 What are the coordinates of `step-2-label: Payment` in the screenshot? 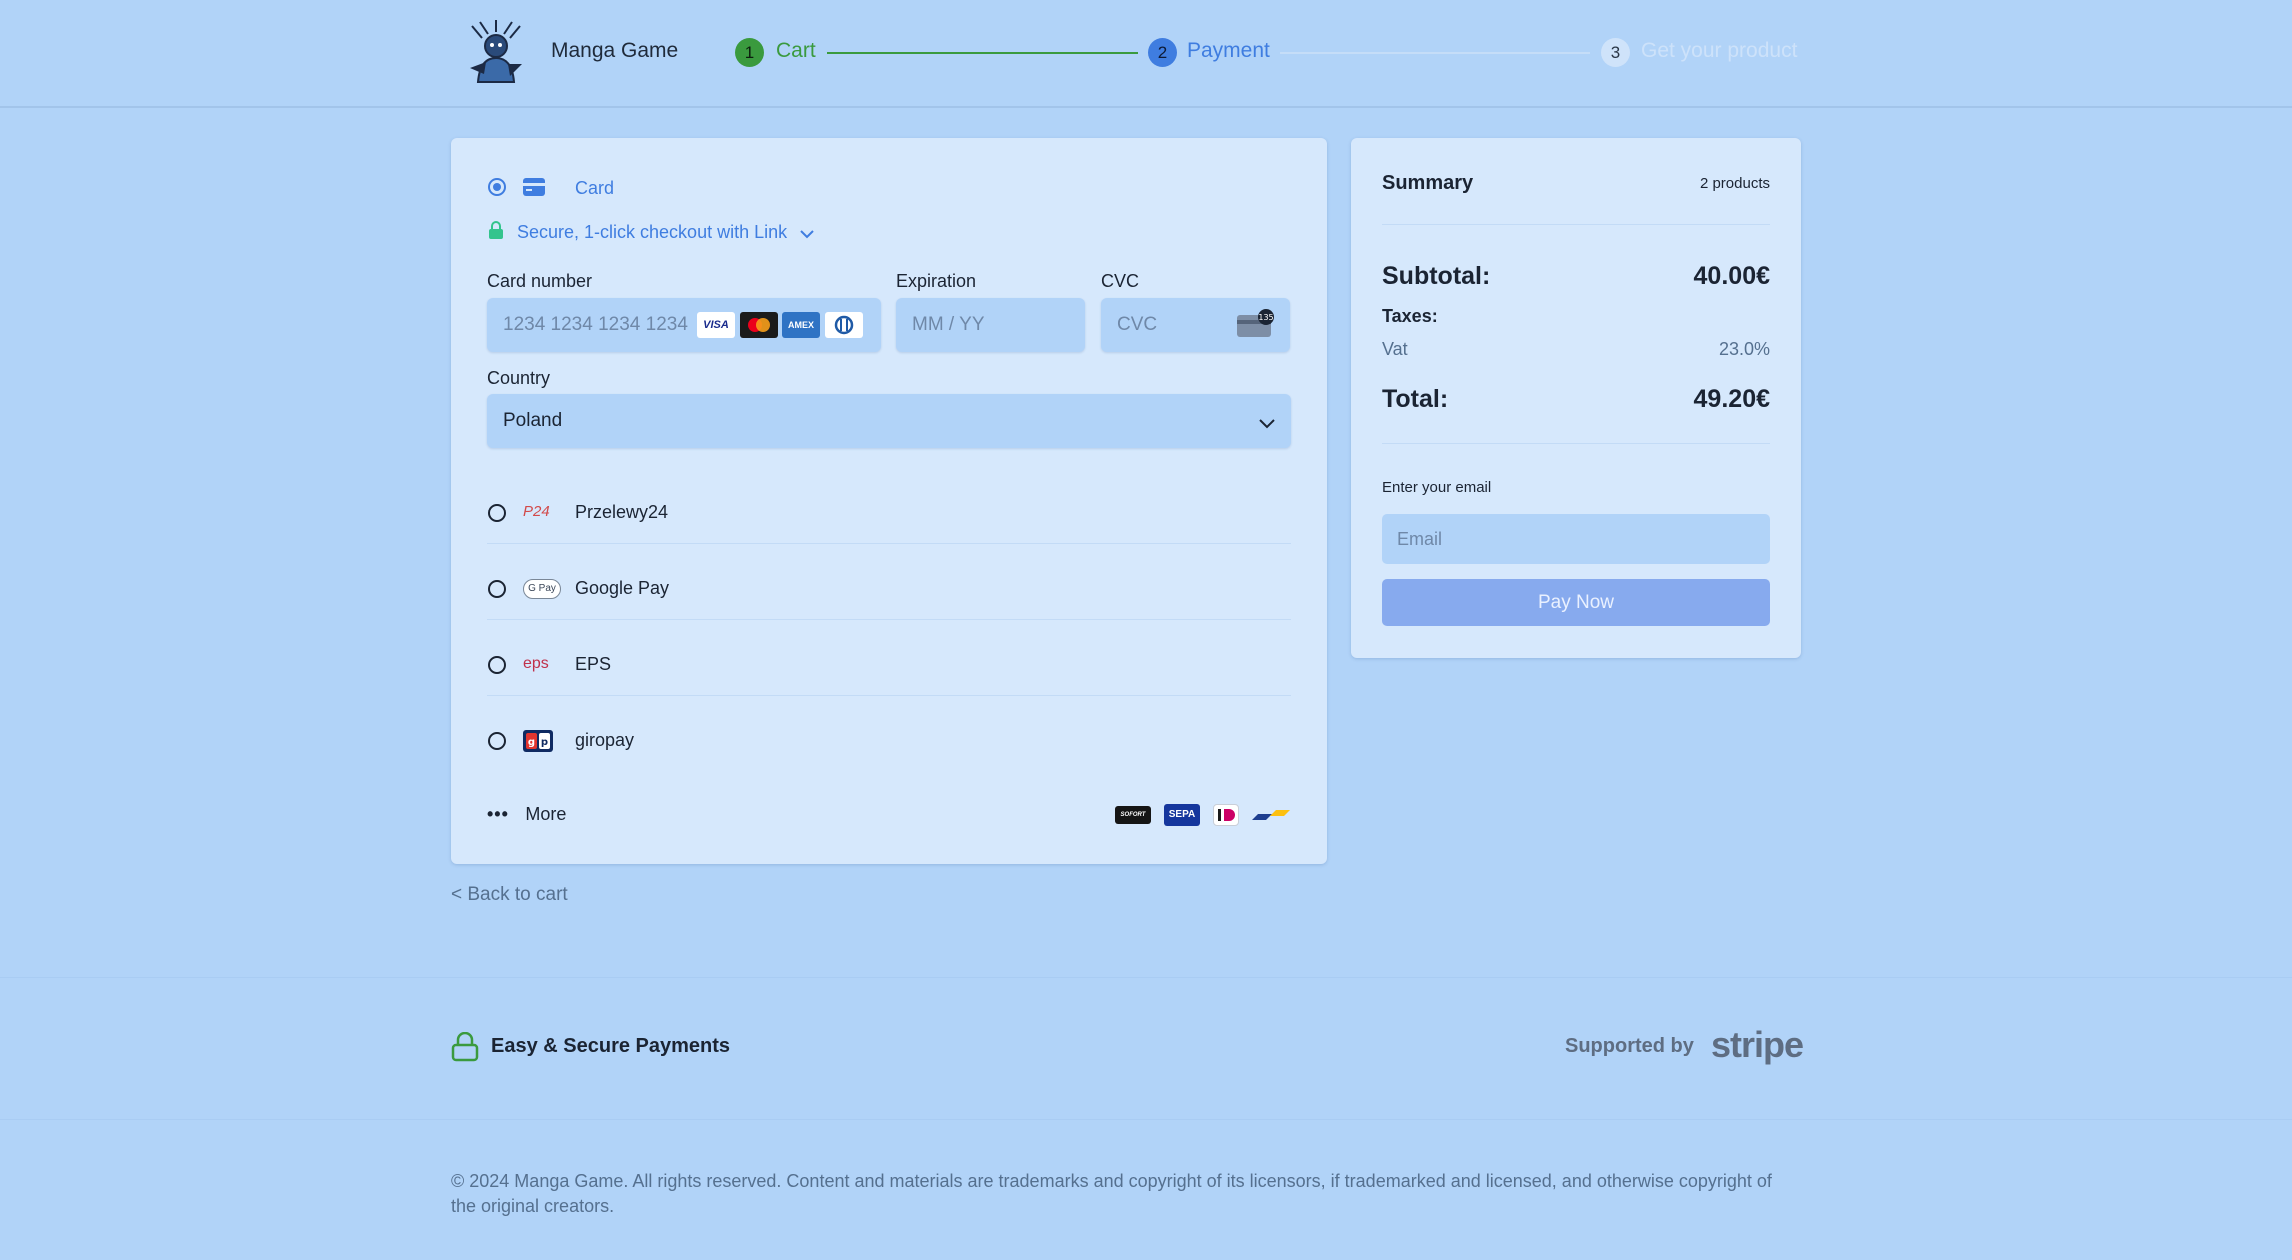 It's located at (1228, 51).